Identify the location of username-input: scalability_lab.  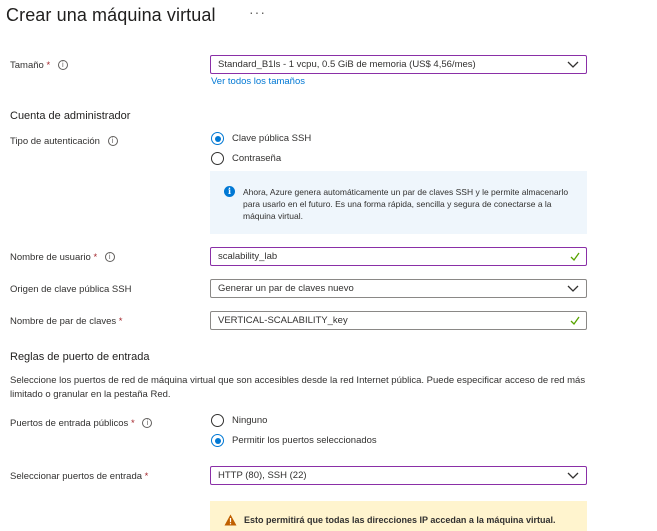
(398, 256).